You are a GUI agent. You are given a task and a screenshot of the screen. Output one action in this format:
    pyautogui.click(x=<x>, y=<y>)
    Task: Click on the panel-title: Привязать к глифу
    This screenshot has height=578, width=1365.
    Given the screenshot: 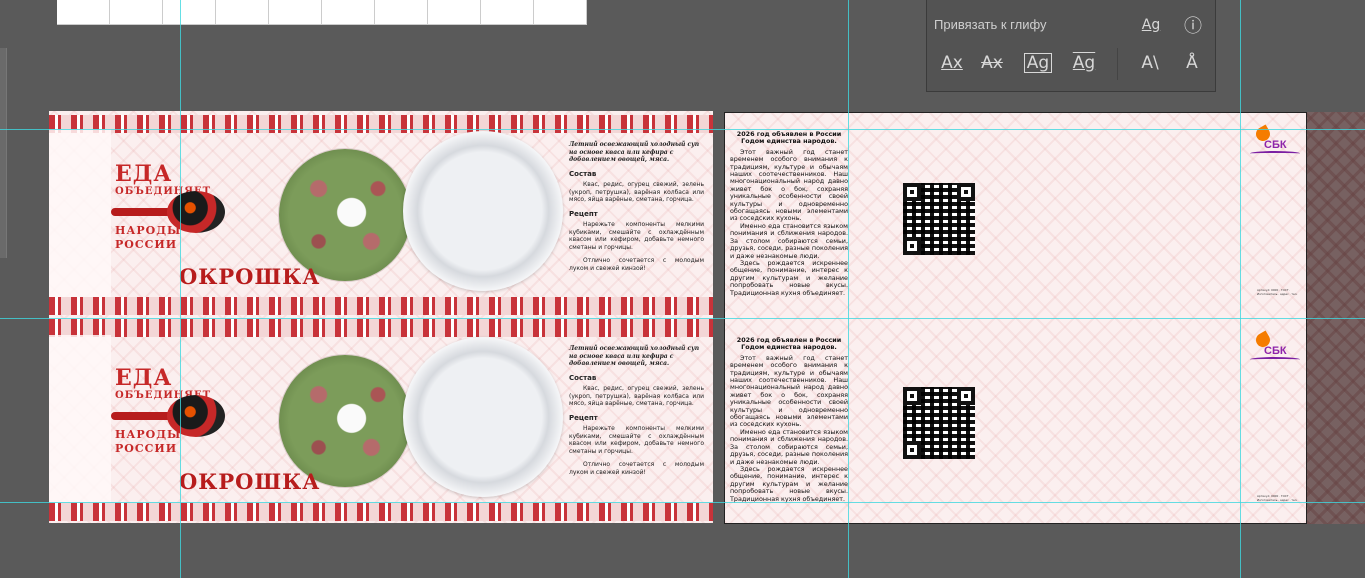 What is the action you would take?
    pyautogui.click(x=990, y=24)
    